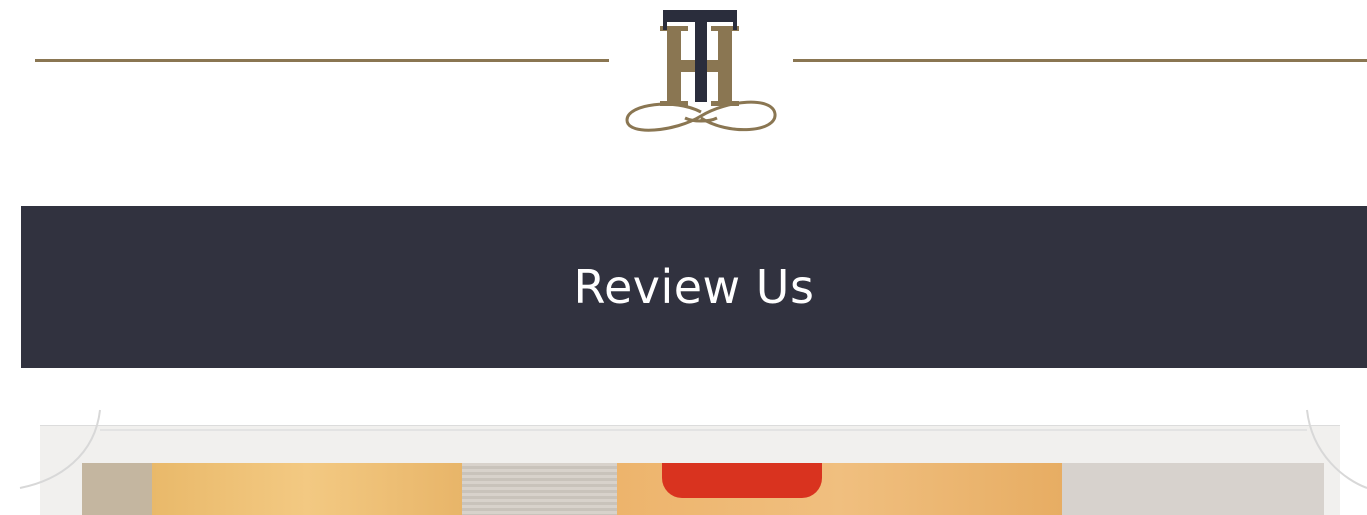 The width and height of the screenshot is (1367, 515). Describe the element at coordinates (1080, 60) in the screenshot. I see `right-divider-line` at that location.